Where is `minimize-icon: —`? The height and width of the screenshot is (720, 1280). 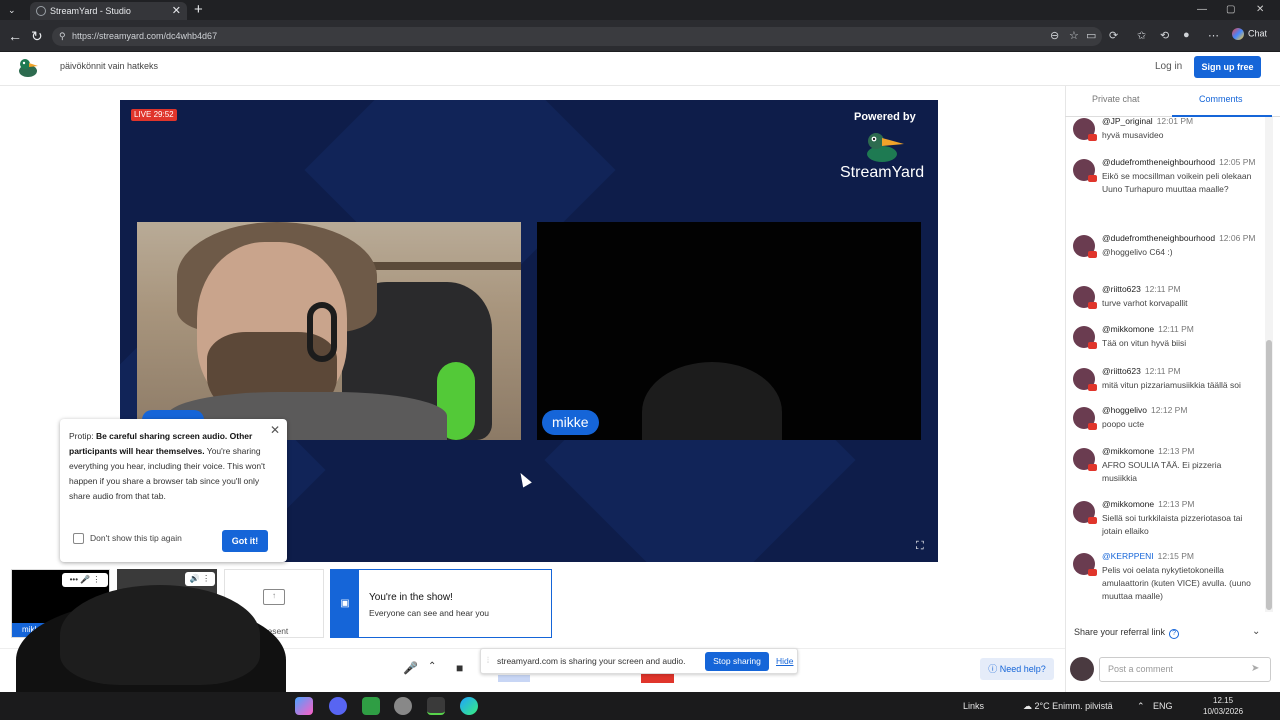 minimize-icon: — is located at coordinates (1202, 10).